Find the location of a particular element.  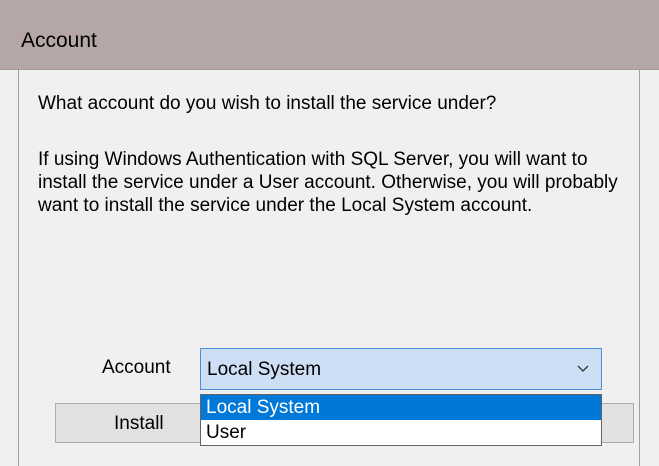

account-label: Account is located at coordinates (136, 367).